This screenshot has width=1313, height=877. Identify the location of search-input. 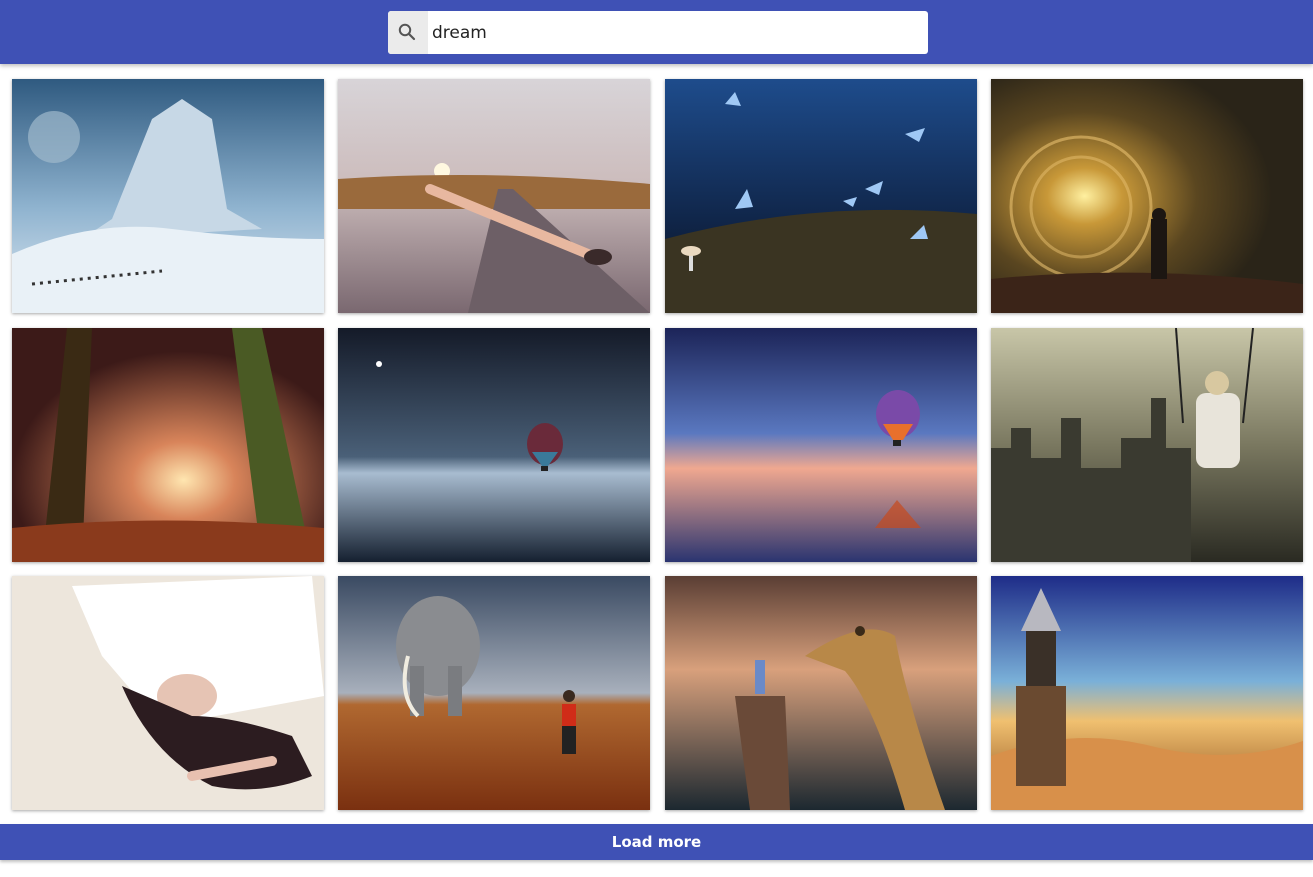
(675, 32).